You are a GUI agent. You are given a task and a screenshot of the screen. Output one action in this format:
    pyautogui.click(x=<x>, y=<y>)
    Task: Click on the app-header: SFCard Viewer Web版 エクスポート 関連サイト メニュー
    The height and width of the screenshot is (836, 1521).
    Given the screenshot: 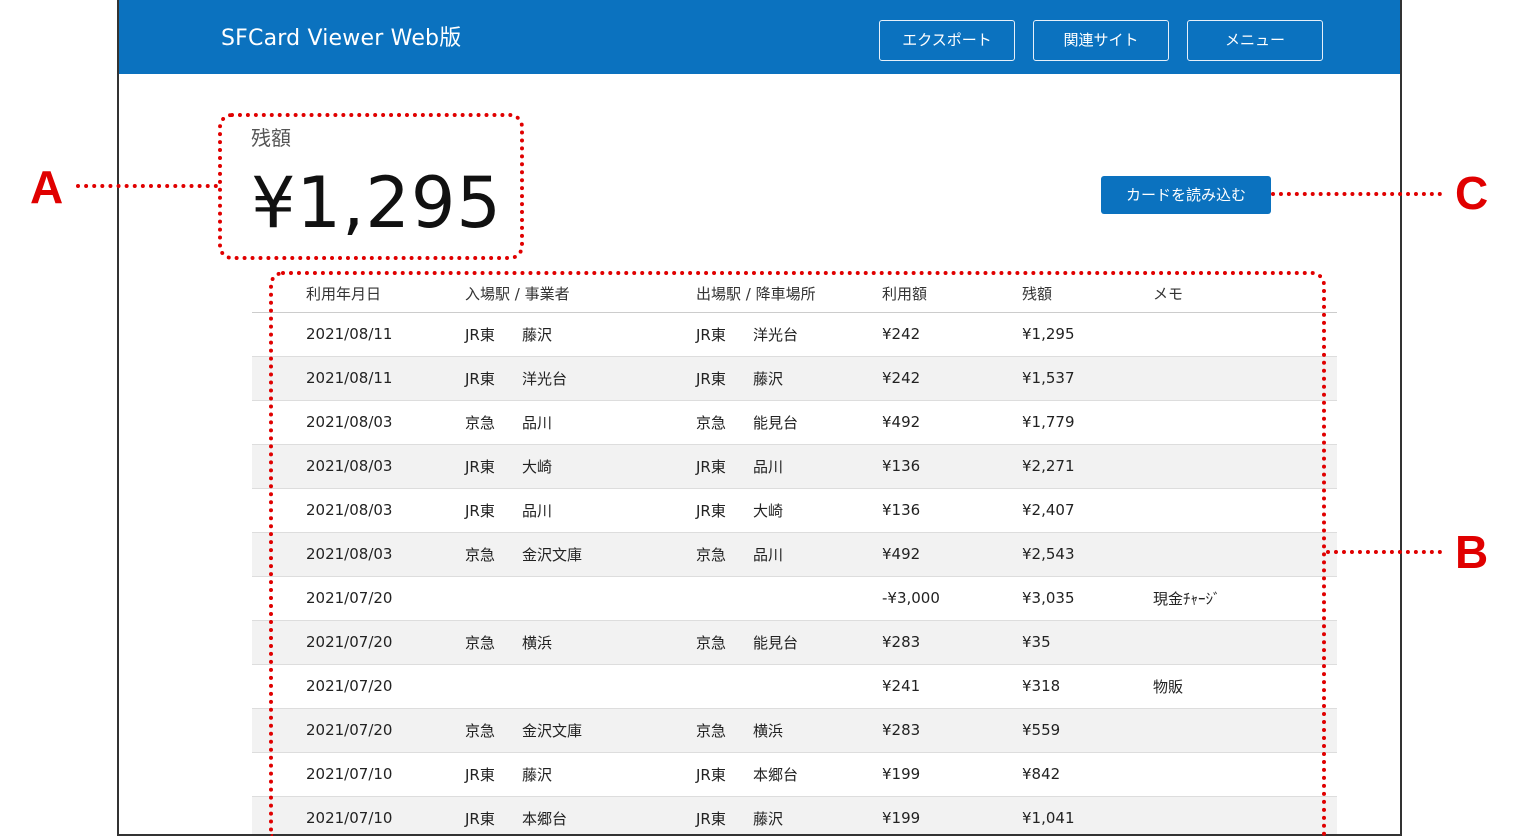 What is the action you would take?
    pyautogui.click(x=759, y=37)
    